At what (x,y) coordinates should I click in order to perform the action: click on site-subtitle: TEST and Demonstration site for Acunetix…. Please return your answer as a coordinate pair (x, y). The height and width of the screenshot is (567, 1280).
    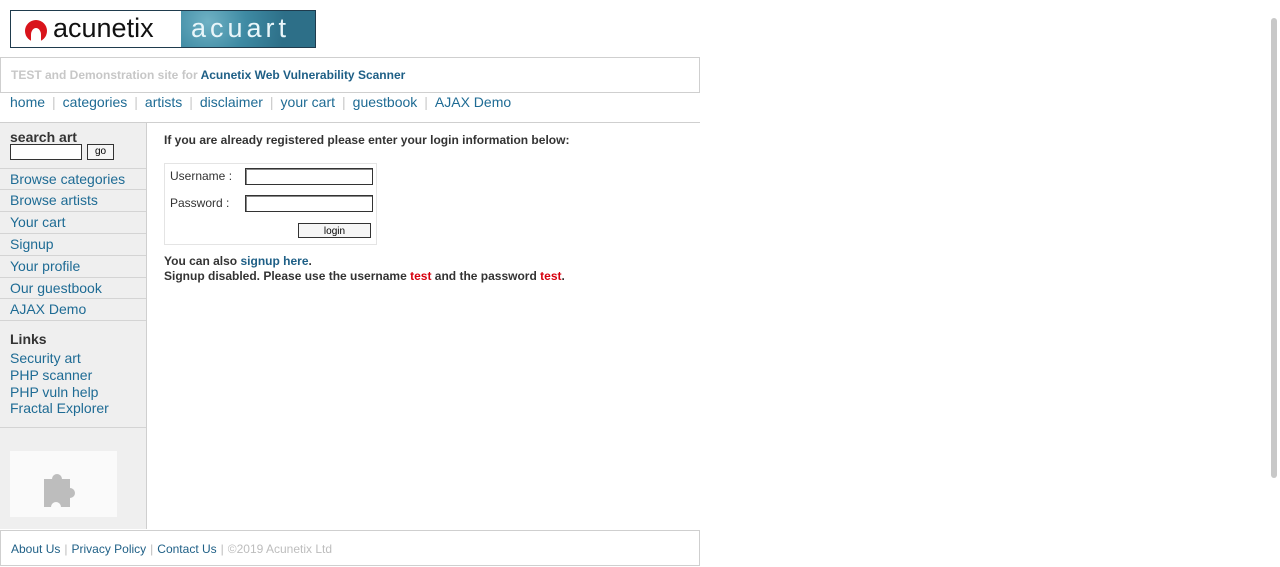
    Looking at the image, I should click on (208, 75).